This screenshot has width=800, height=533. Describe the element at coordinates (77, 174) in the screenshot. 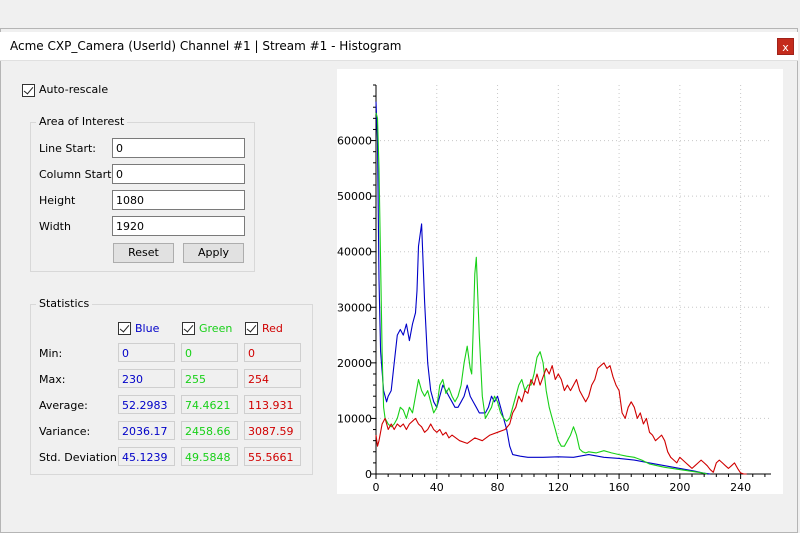

I see `column-start-label: Column Start:` at that location.